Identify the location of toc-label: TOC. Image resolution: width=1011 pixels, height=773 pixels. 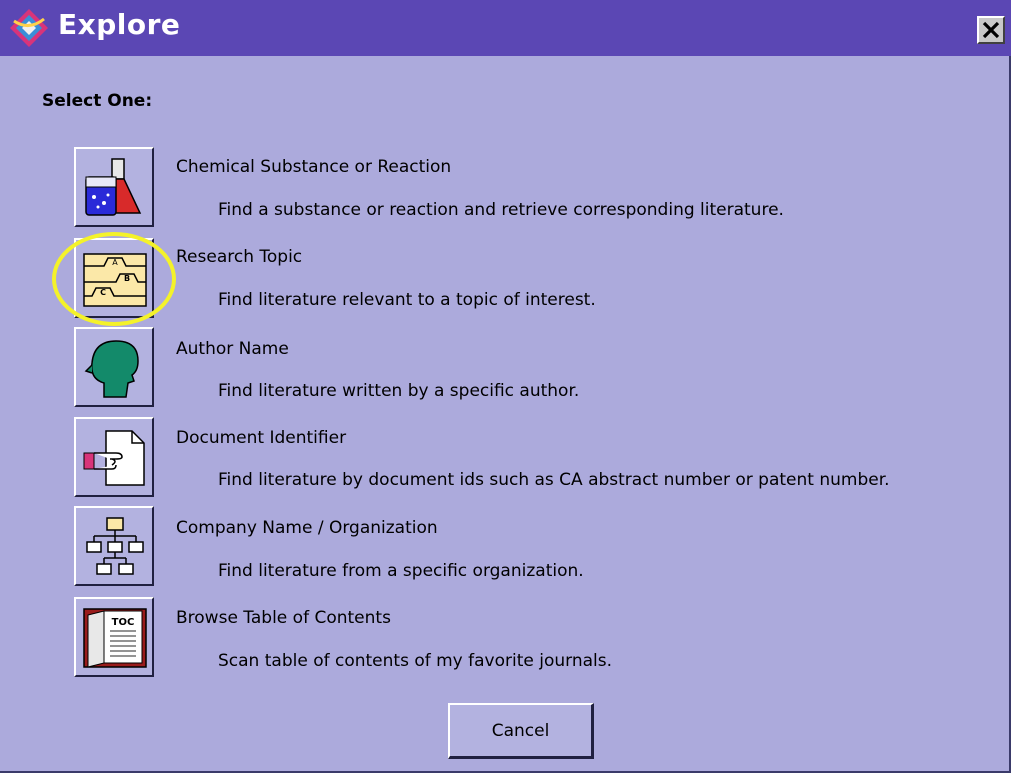
(123, 622).